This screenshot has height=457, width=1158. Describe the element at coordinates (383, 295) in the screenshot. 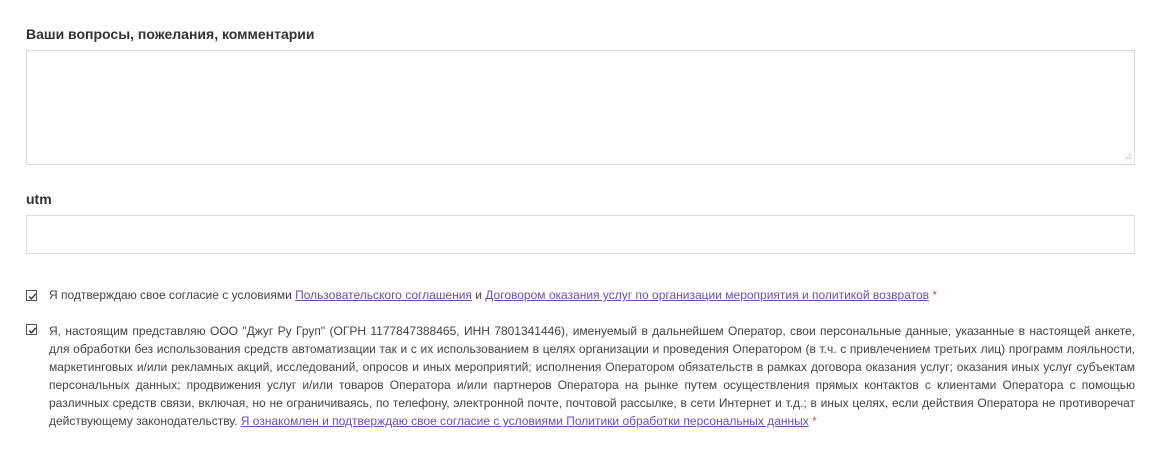

I see `user-agreement-link: Пользовательского соглашения` at that location.